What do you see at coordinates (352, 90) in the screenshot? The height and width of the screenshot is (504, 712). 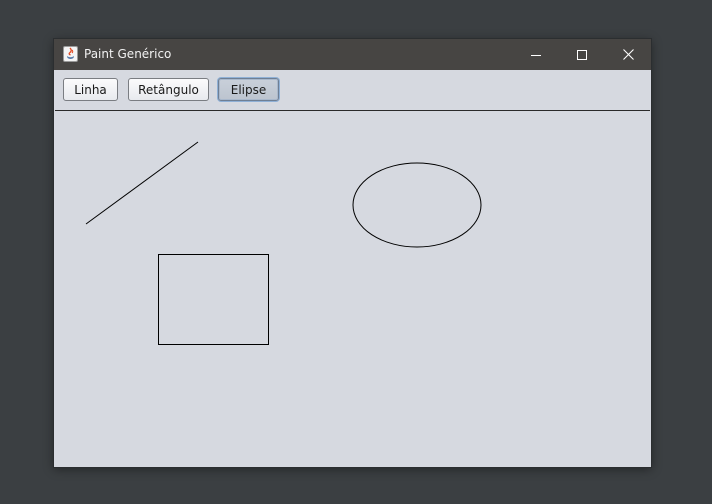 I see `toolbar: Linha Retângulo Elipse` at bounding box center [352, 90].